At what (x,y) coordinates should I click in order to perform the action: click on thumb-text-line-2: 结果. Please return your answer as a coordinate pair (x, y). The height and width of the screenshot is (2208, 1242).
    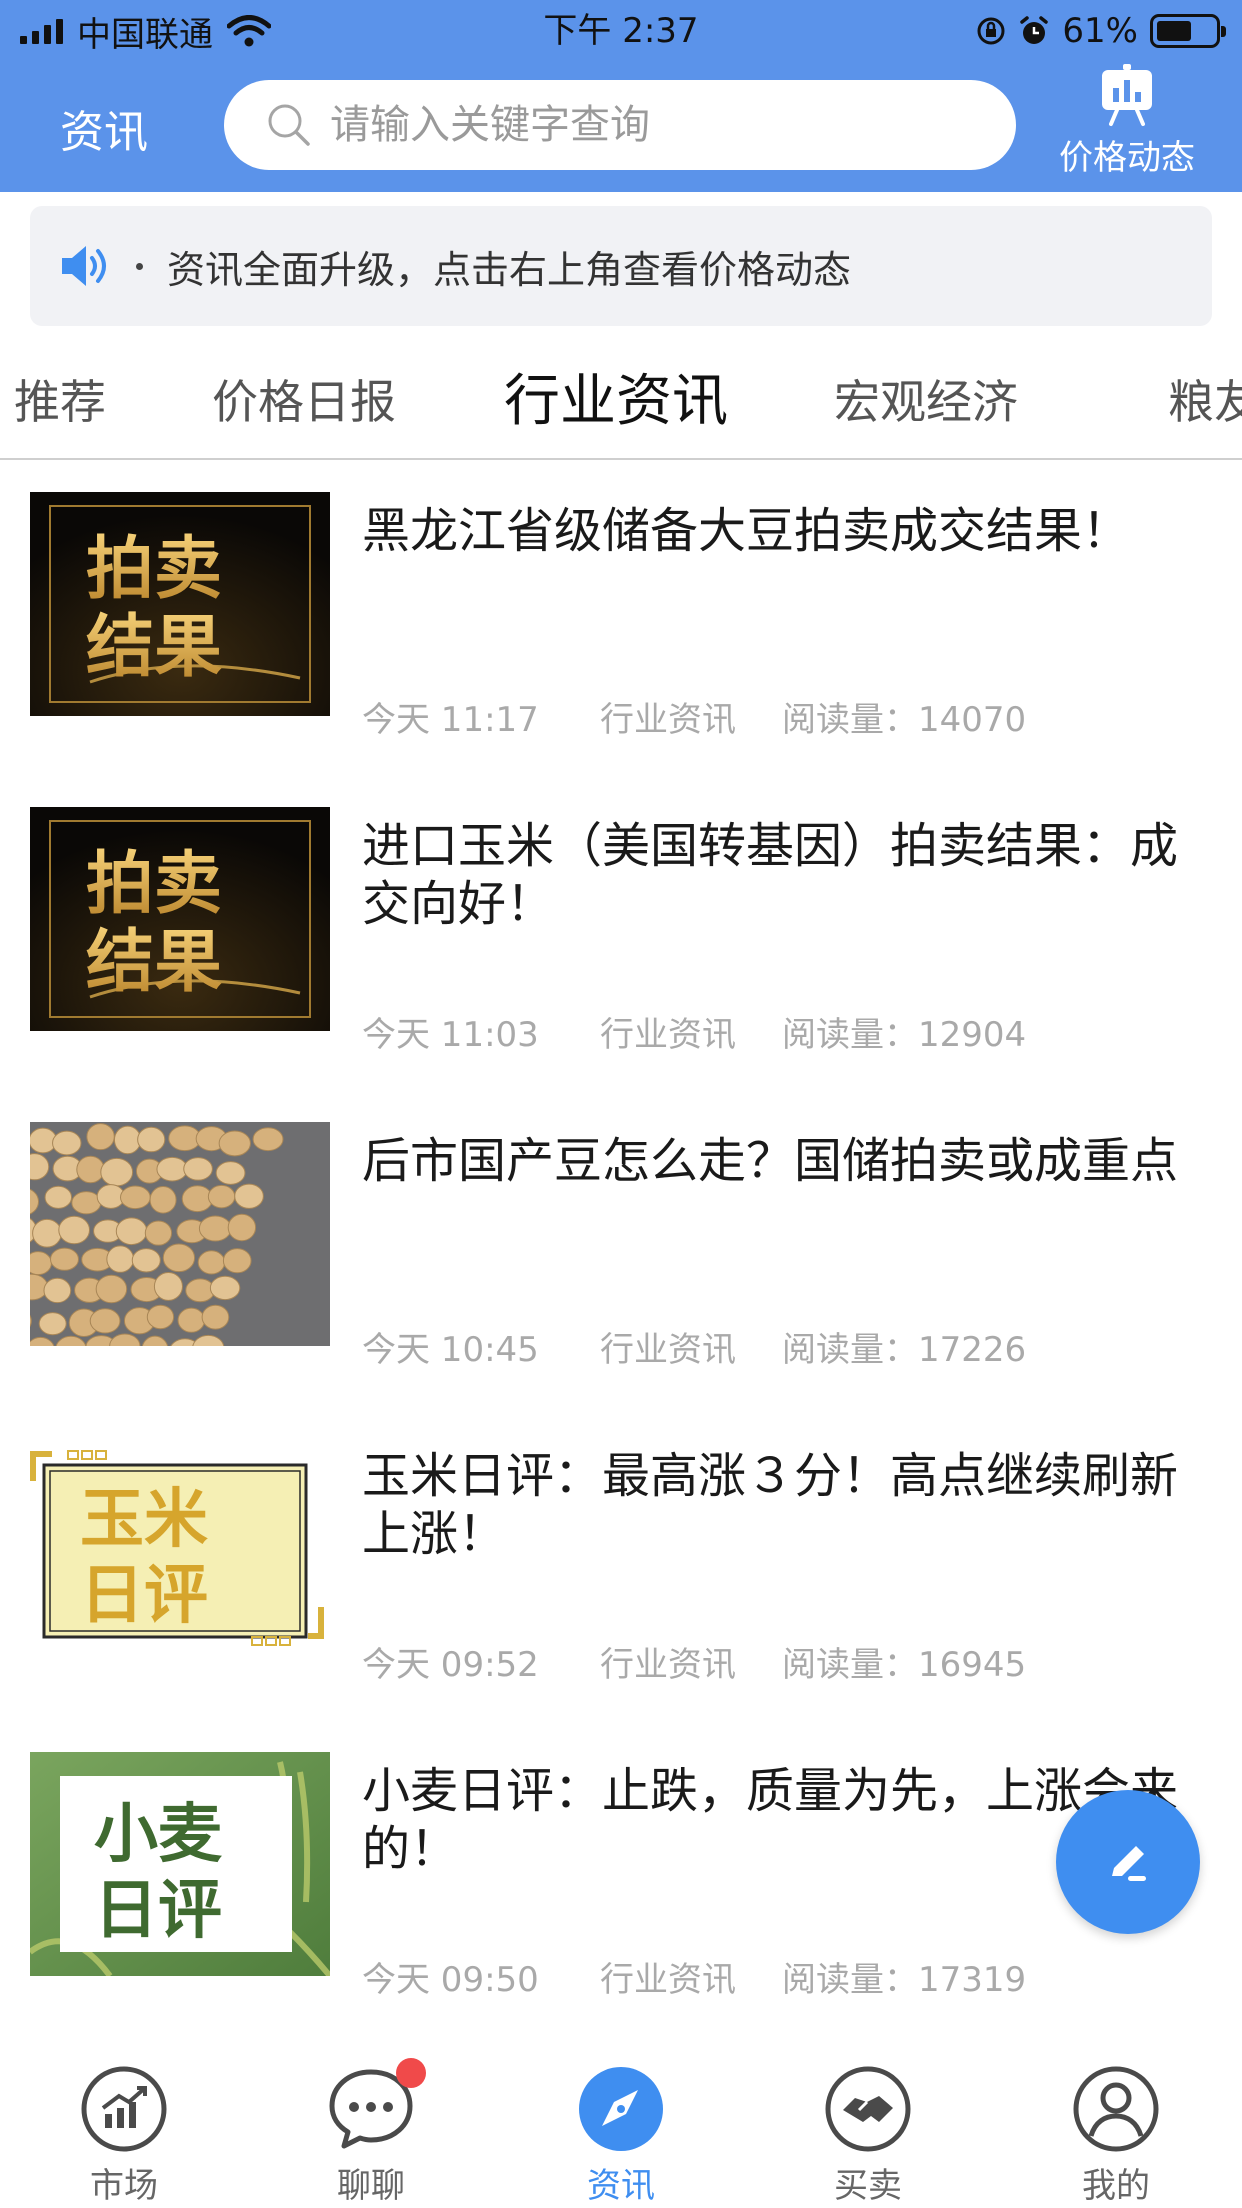
    Looking at the image, I should click on (154, 647).